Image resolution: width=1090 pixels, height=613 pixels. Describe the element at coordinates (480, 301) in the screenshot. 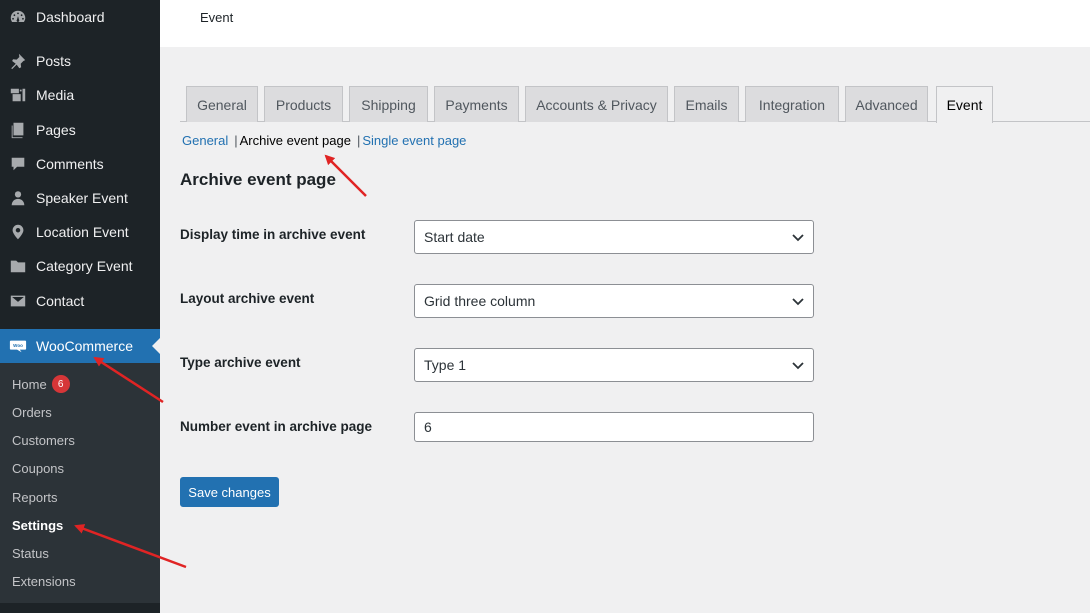

I see `select-value: Grid three column` at that location.